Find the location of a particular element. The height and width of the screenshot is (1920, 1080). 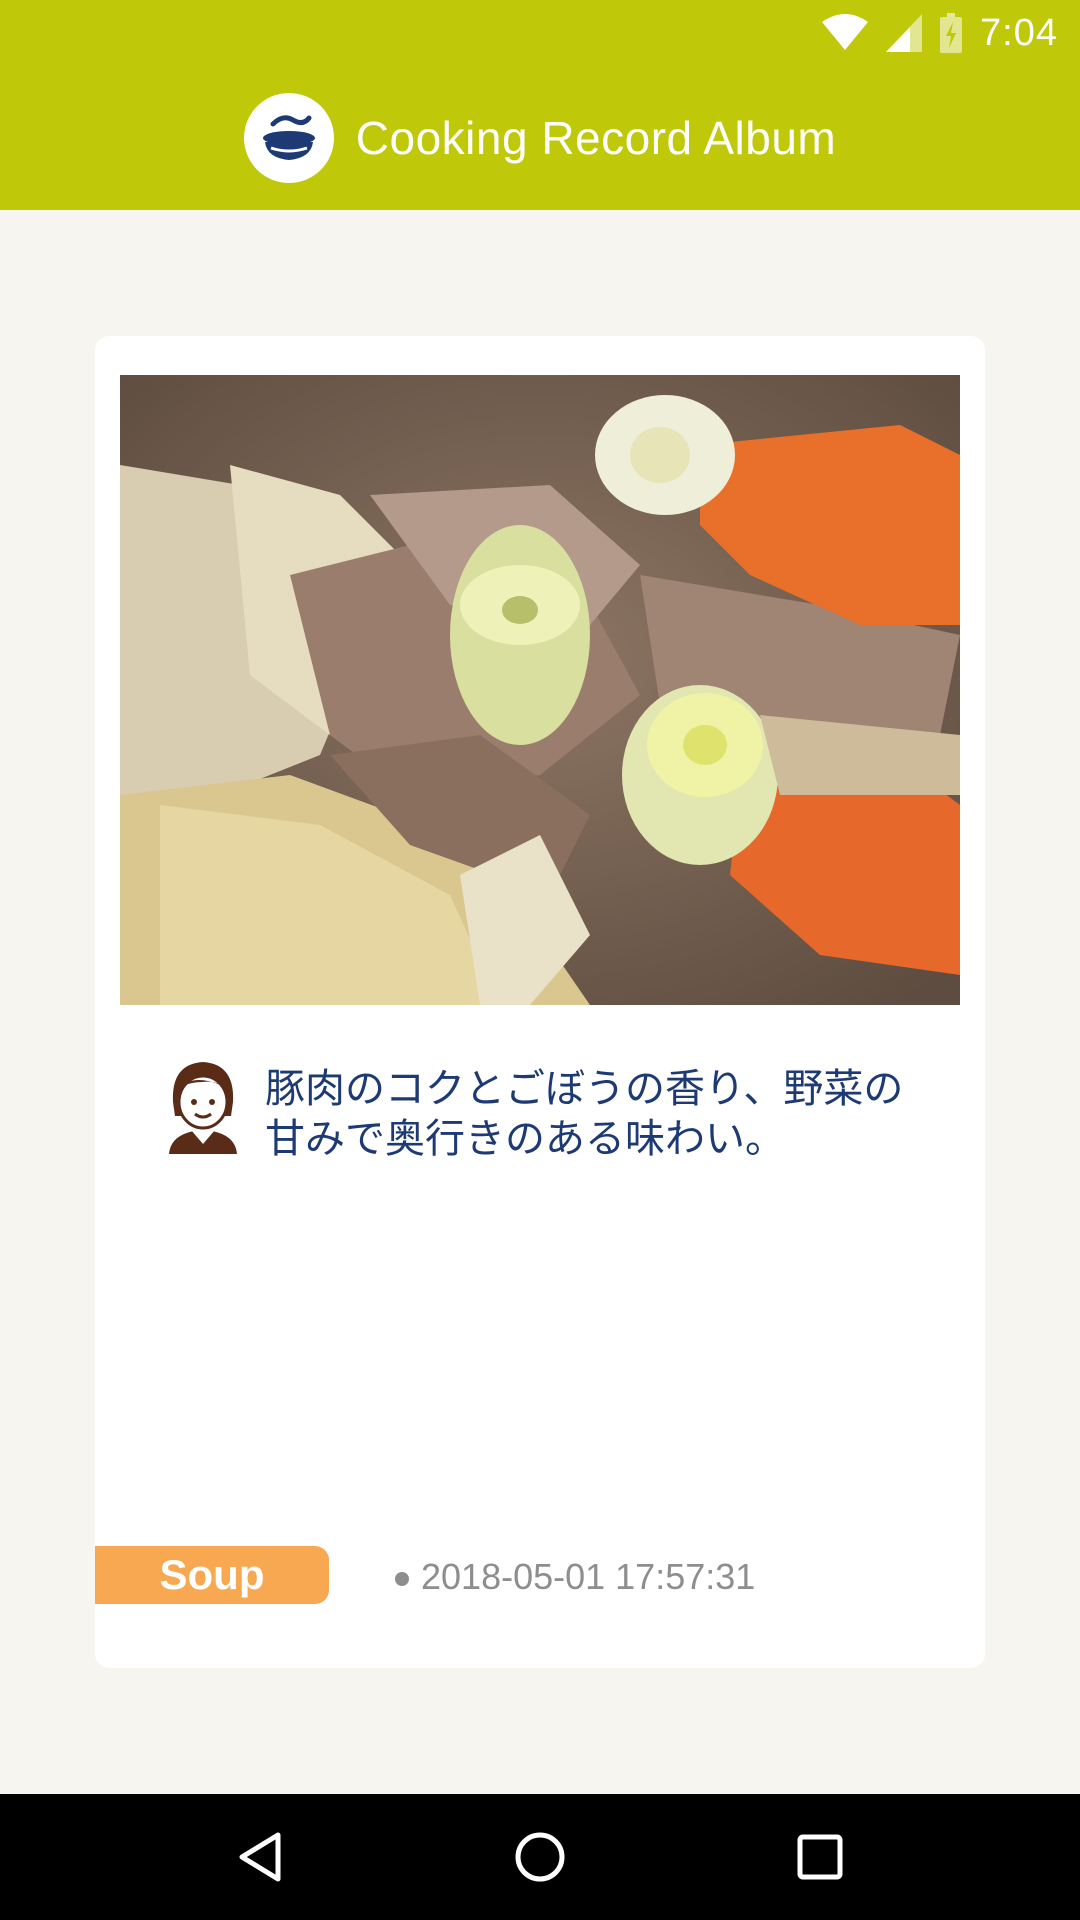

app-bar: Cooking Record Album is located at coordinates (540, 138).